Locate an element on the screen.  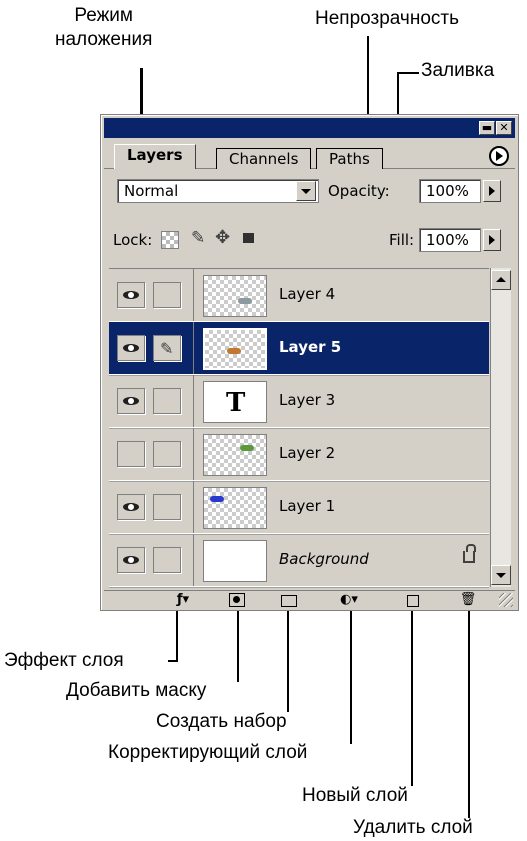
label-blend-mode-line1: Режим is located at coordinates (103, 15).